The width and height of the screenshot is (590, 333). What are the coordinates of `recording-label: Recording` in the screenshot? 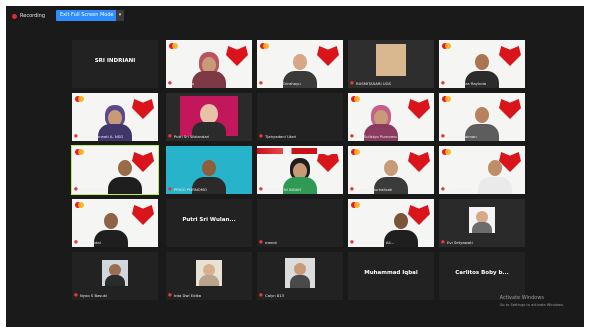 It's located at (33, 16).